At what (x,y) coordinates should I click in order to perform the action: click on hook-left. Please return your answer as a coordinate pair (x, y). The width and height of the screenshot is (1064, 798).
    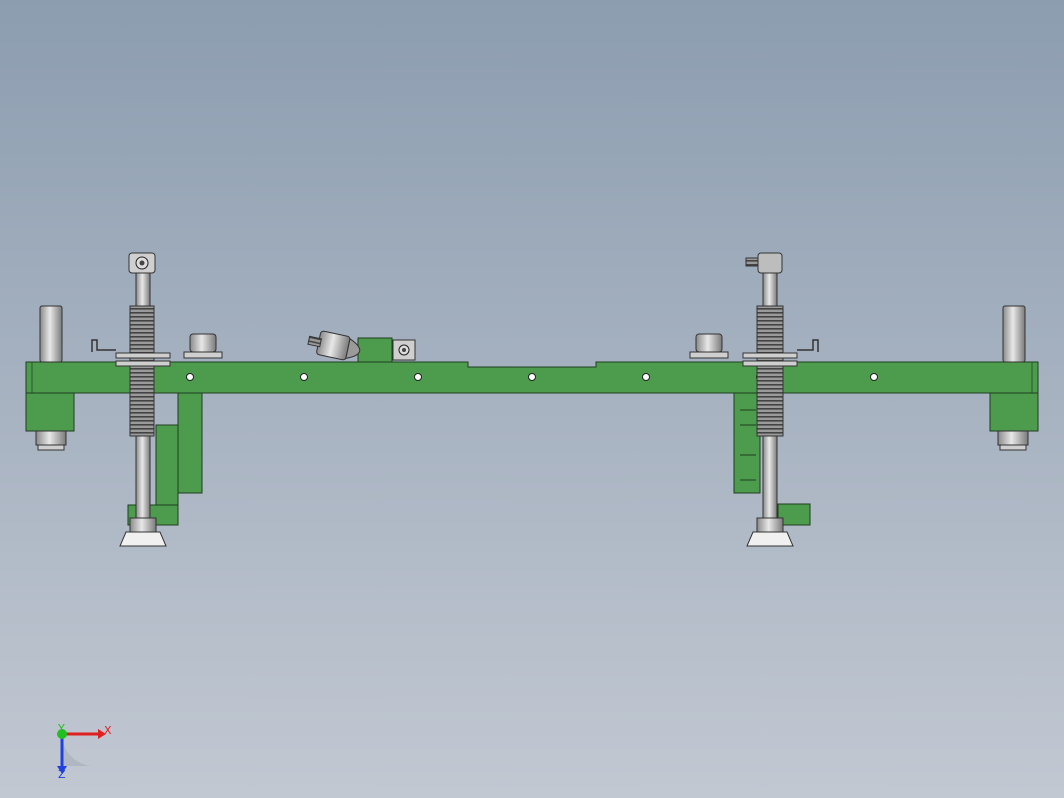
    Looking at the image, I should click on (103, 345).